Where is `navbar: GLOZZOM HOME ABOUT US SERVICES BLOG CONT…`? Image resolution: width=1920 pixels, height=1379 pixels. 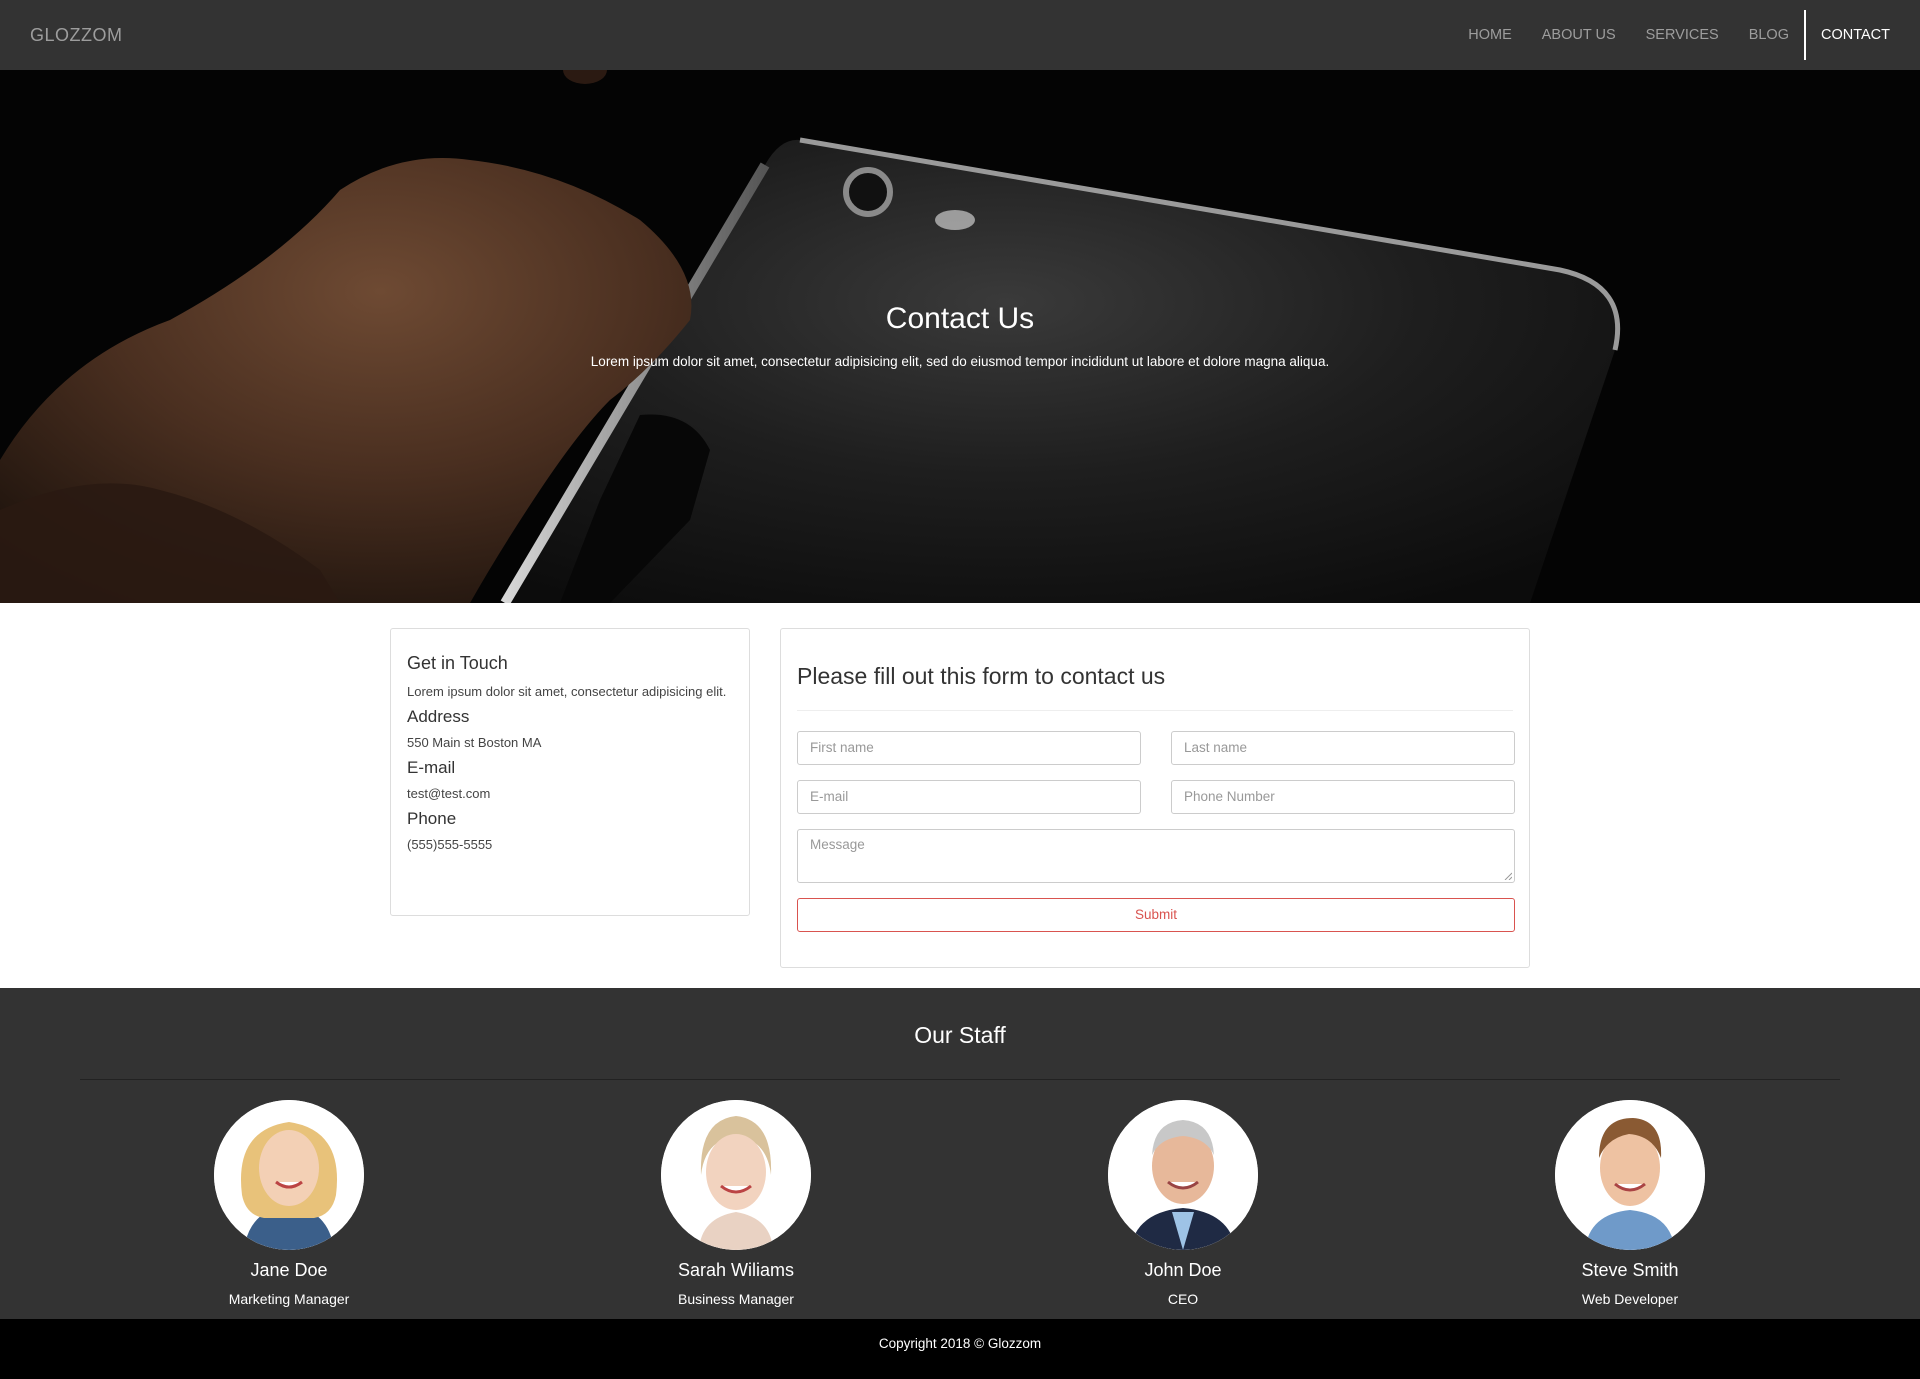
navbar: GLOZZOM HOME ABOUT US SERVICES BLOG CONT… is located at coordinates (960, 35).